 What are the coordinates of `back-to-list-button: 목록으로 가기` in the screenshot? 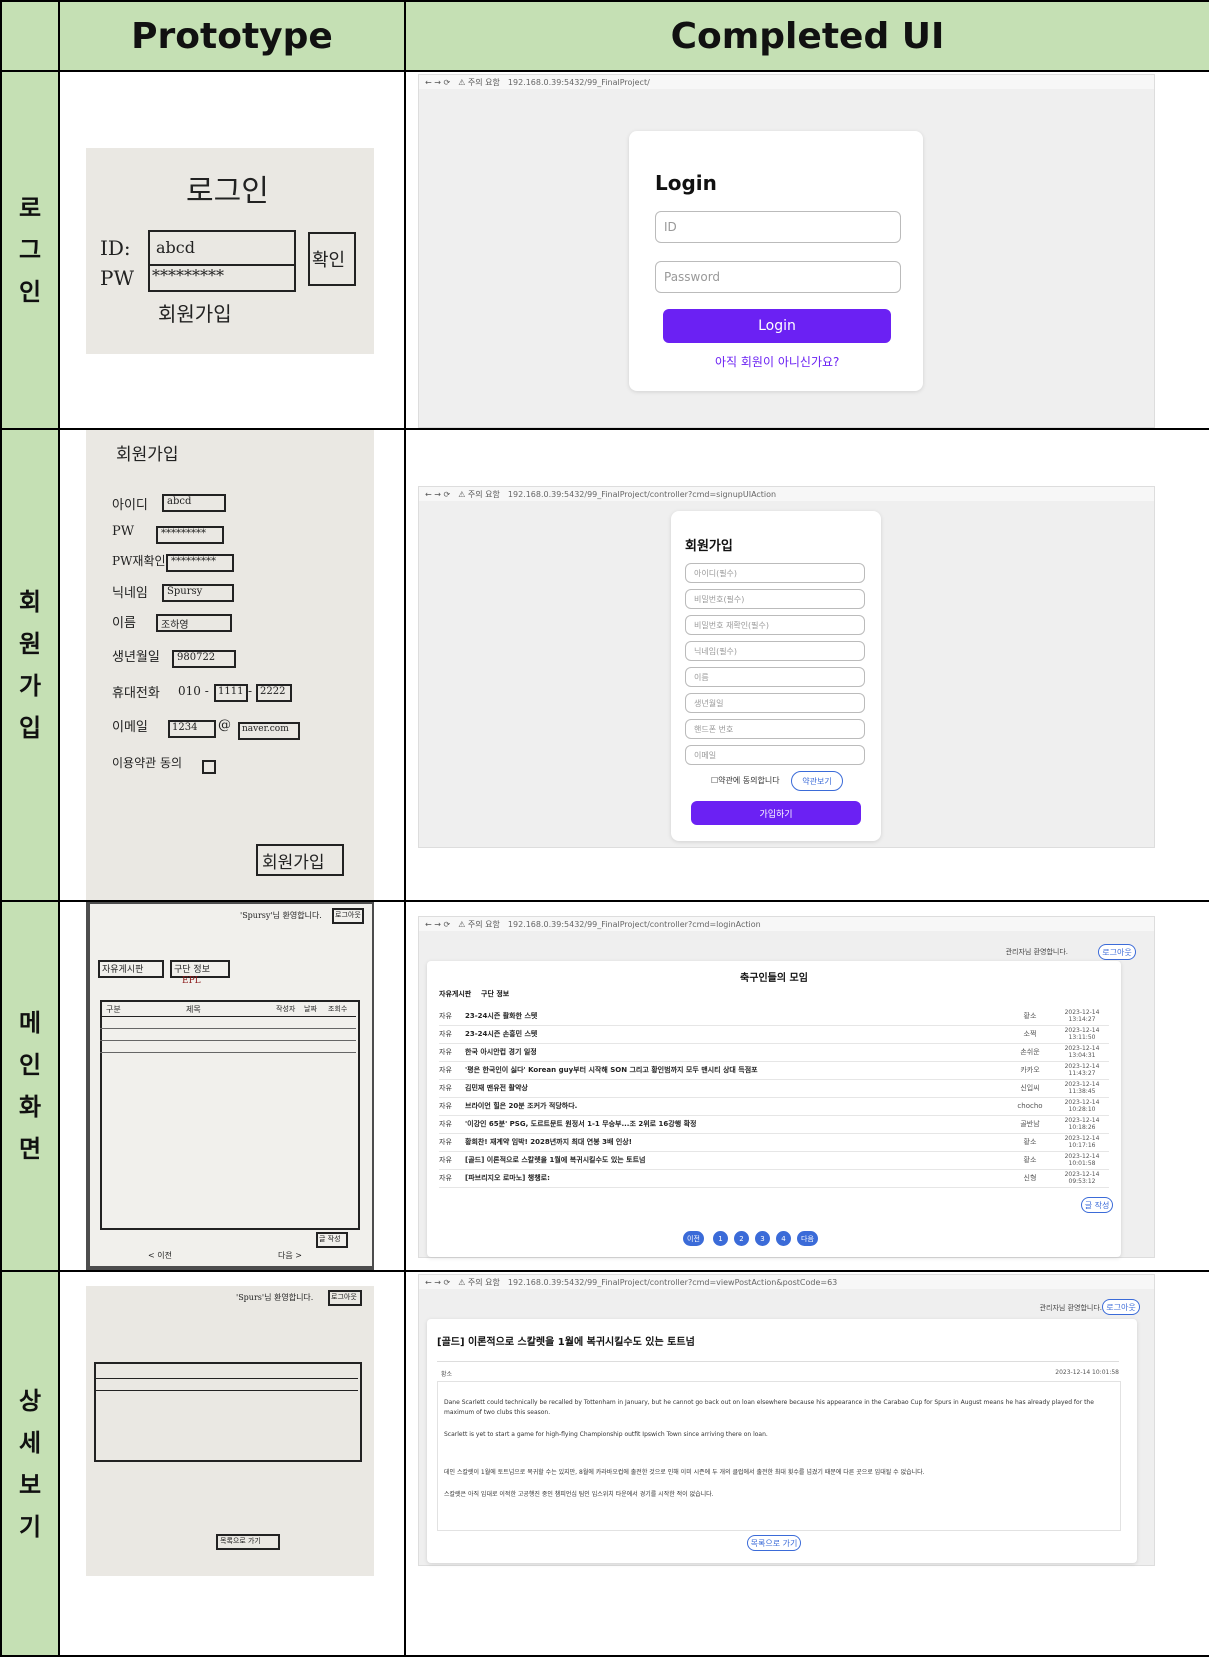 It's located at (774, 1543).